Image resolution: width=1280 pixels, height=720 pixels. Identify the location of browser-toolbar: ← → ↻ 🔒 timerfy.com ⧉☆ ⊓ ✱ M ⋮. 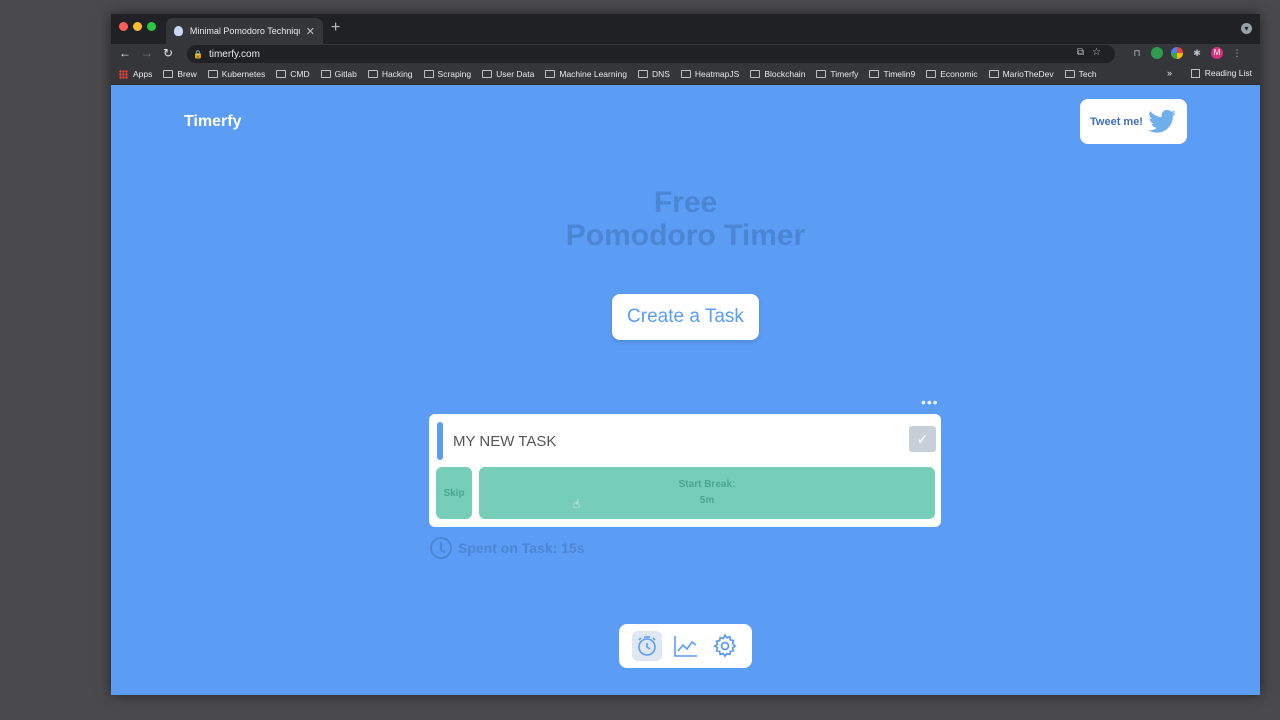
(685, 54).